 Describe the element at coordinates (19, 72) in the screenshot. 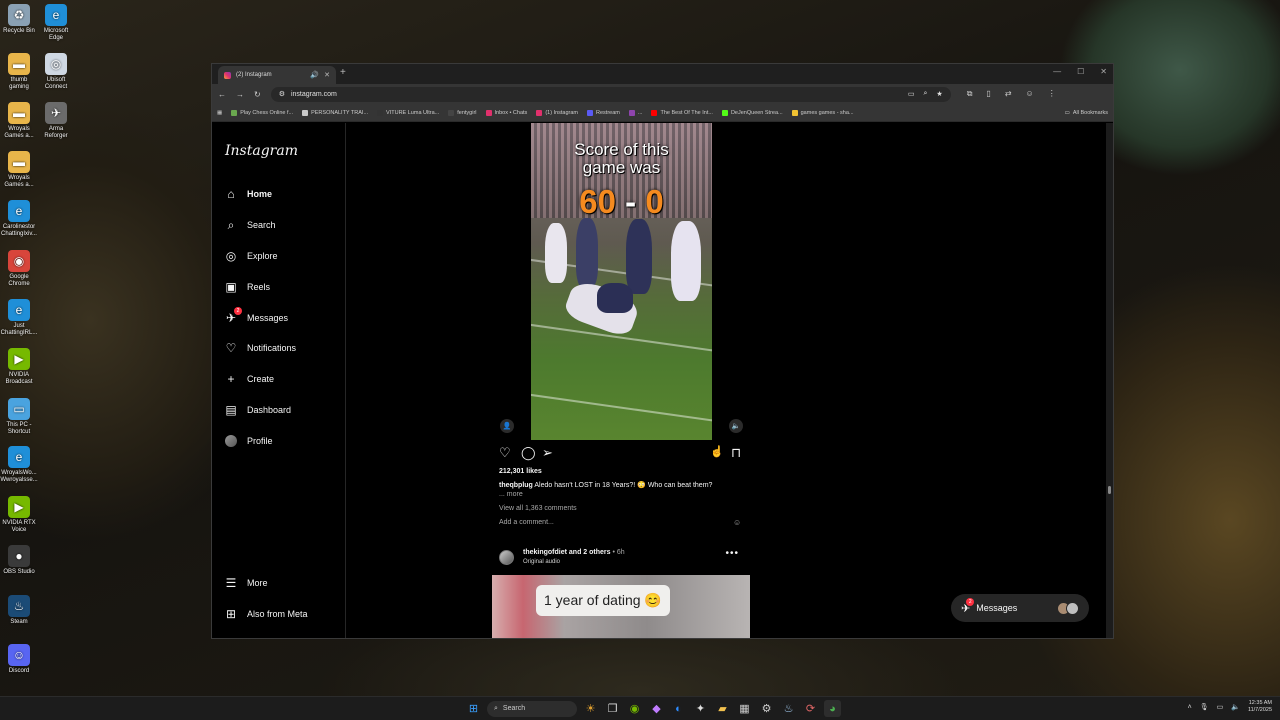

I see `desktop-icon: ▬ thumb gaming` at that location.